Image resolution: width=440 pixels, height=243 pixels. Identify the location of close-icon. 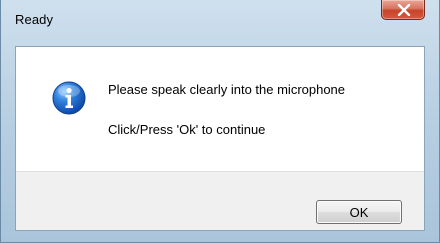
(404, 10).